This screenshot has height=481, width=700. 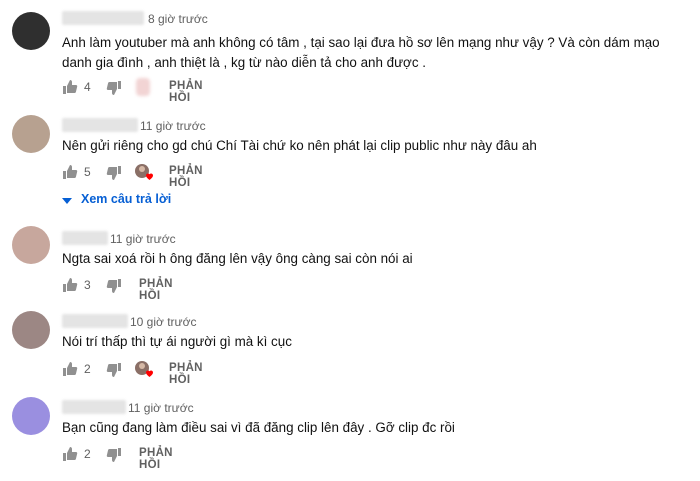 I want to click on view-replies-button: Xem câu trả lời, so click(x=116, y=199).